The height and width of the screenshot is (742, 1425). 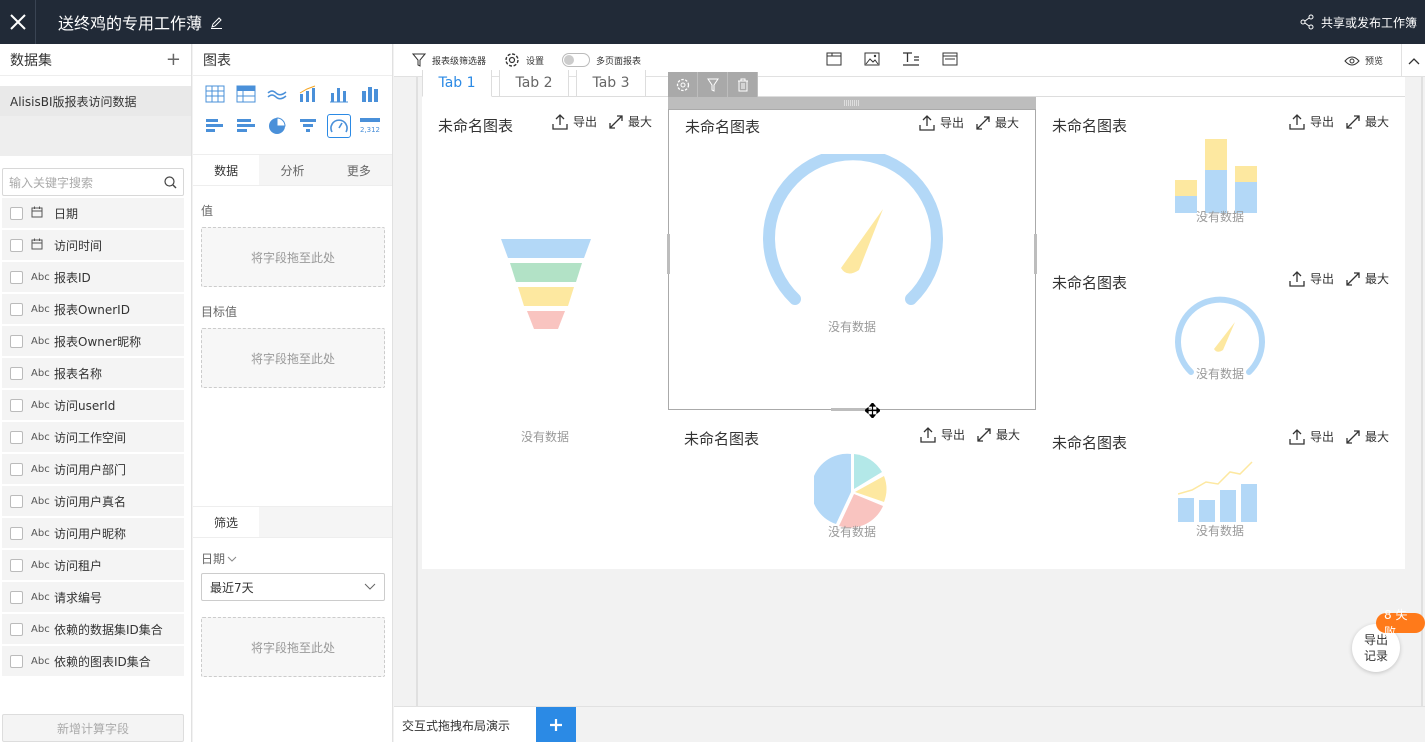 What do you see at coordinates (93, 661) in the screenshot?
I see `field-item: Abc 依赖的图表ID集合` at bounding box center [93, 661].